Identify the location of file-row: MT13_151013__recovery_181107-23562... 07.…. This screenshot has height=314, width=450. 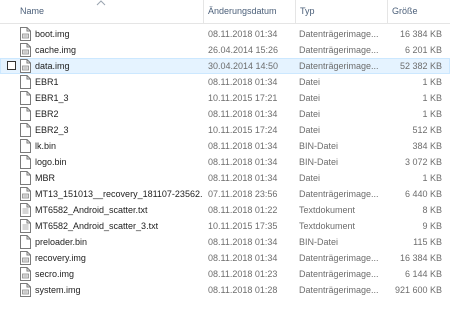
(225, 194).